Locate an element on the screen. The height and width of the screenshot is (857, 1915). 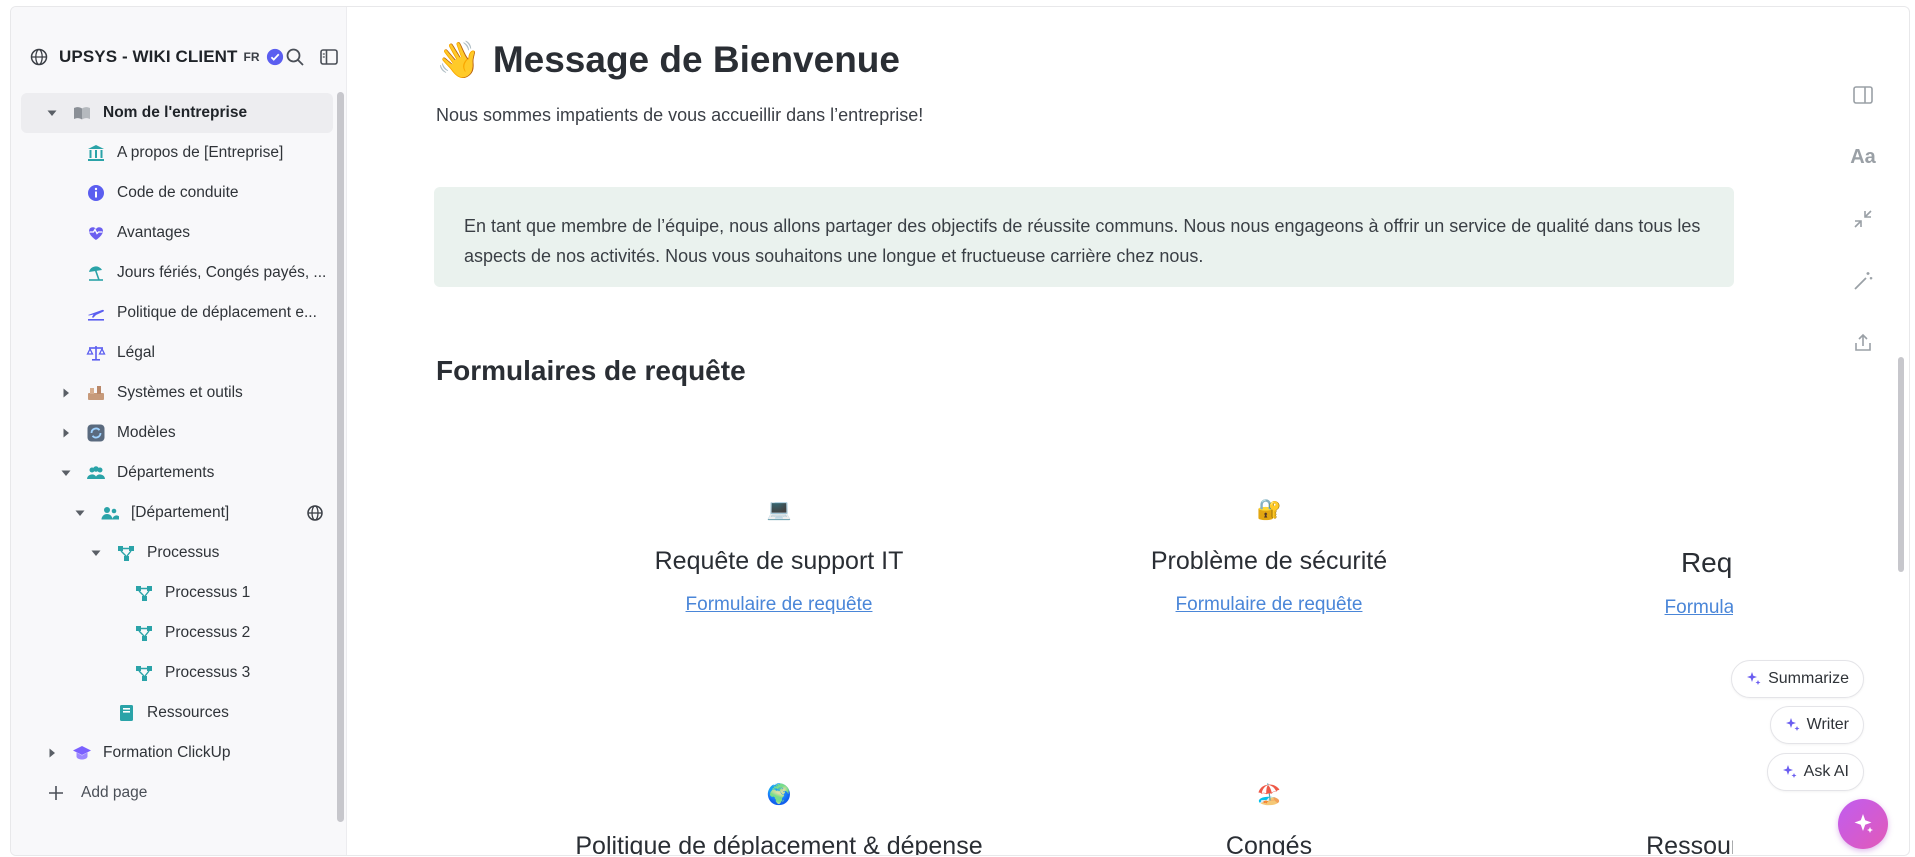
ask-ai-label: Ask AI is located at coordinates (1826, 771).